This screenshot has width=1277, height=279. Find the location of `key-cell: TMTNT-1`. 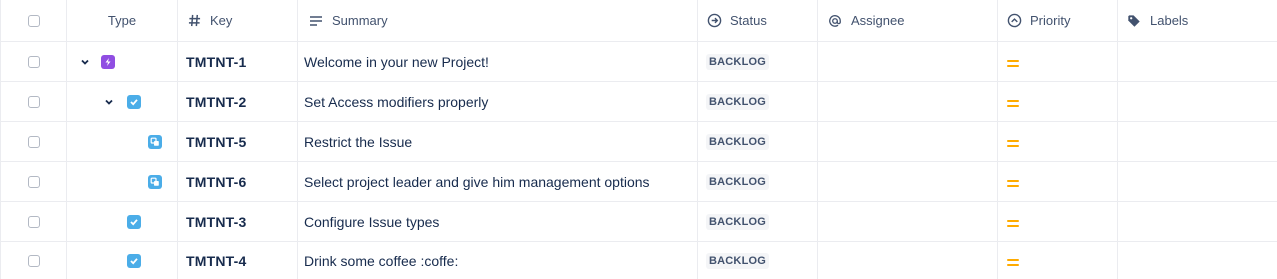

key-cell: TMTNT-1 is located at coordinates (238, 61).